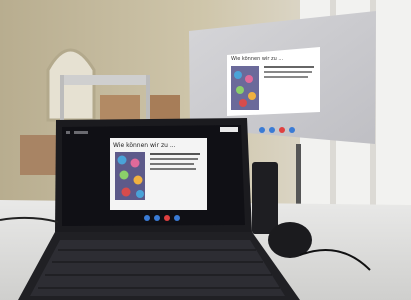  What do you see at coordinates (229, 129) in the screenshot?
I see `laptop-window-button` at bounding box center [229, 129].